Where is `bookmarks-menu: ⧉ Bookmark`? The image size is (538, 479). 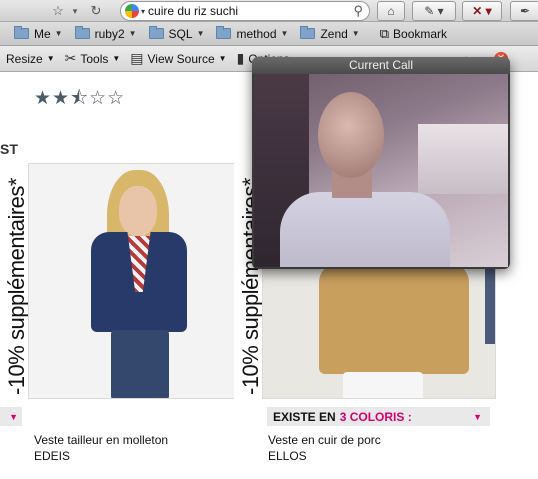
bookmarks-menu: ⧉ Bookmark is located at coordinates (413, 34).